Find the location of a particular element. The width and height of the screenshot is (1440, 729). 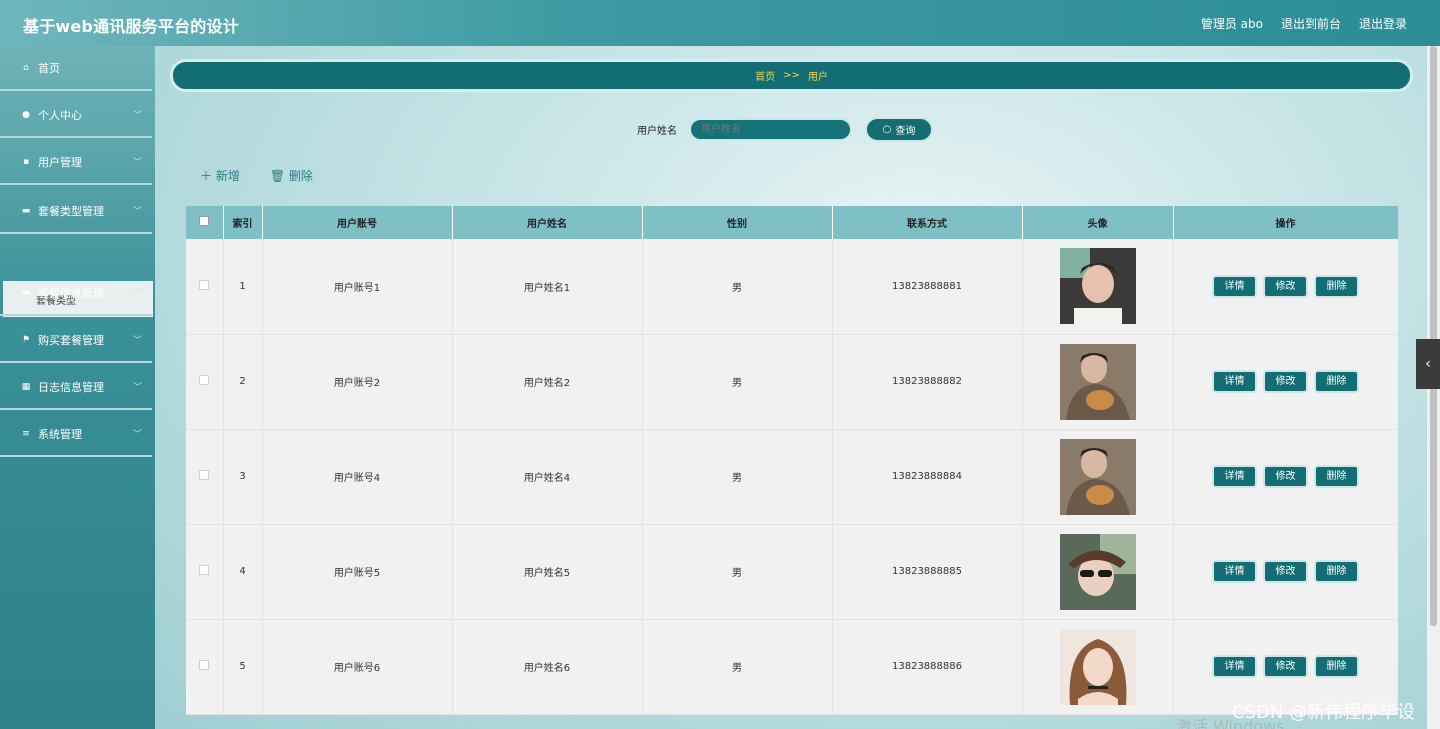

cell-index: 5 is located at coordinates (243, 667).